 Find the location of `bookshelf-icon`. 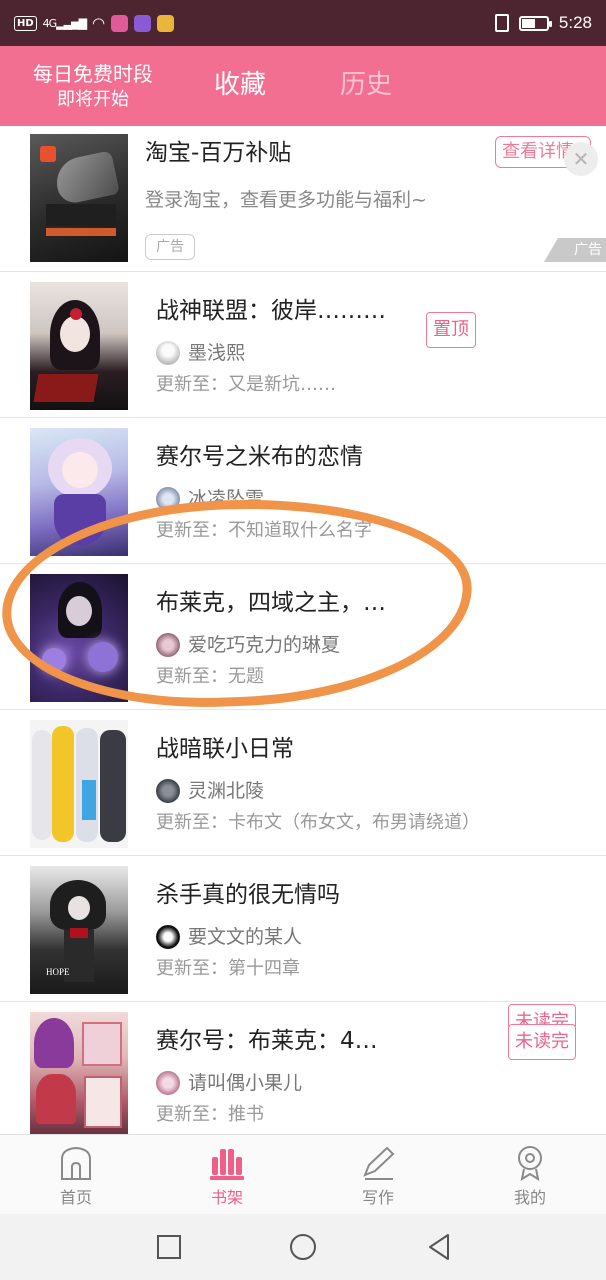

bookshelf-icon is located at coordinates (227, 1164).